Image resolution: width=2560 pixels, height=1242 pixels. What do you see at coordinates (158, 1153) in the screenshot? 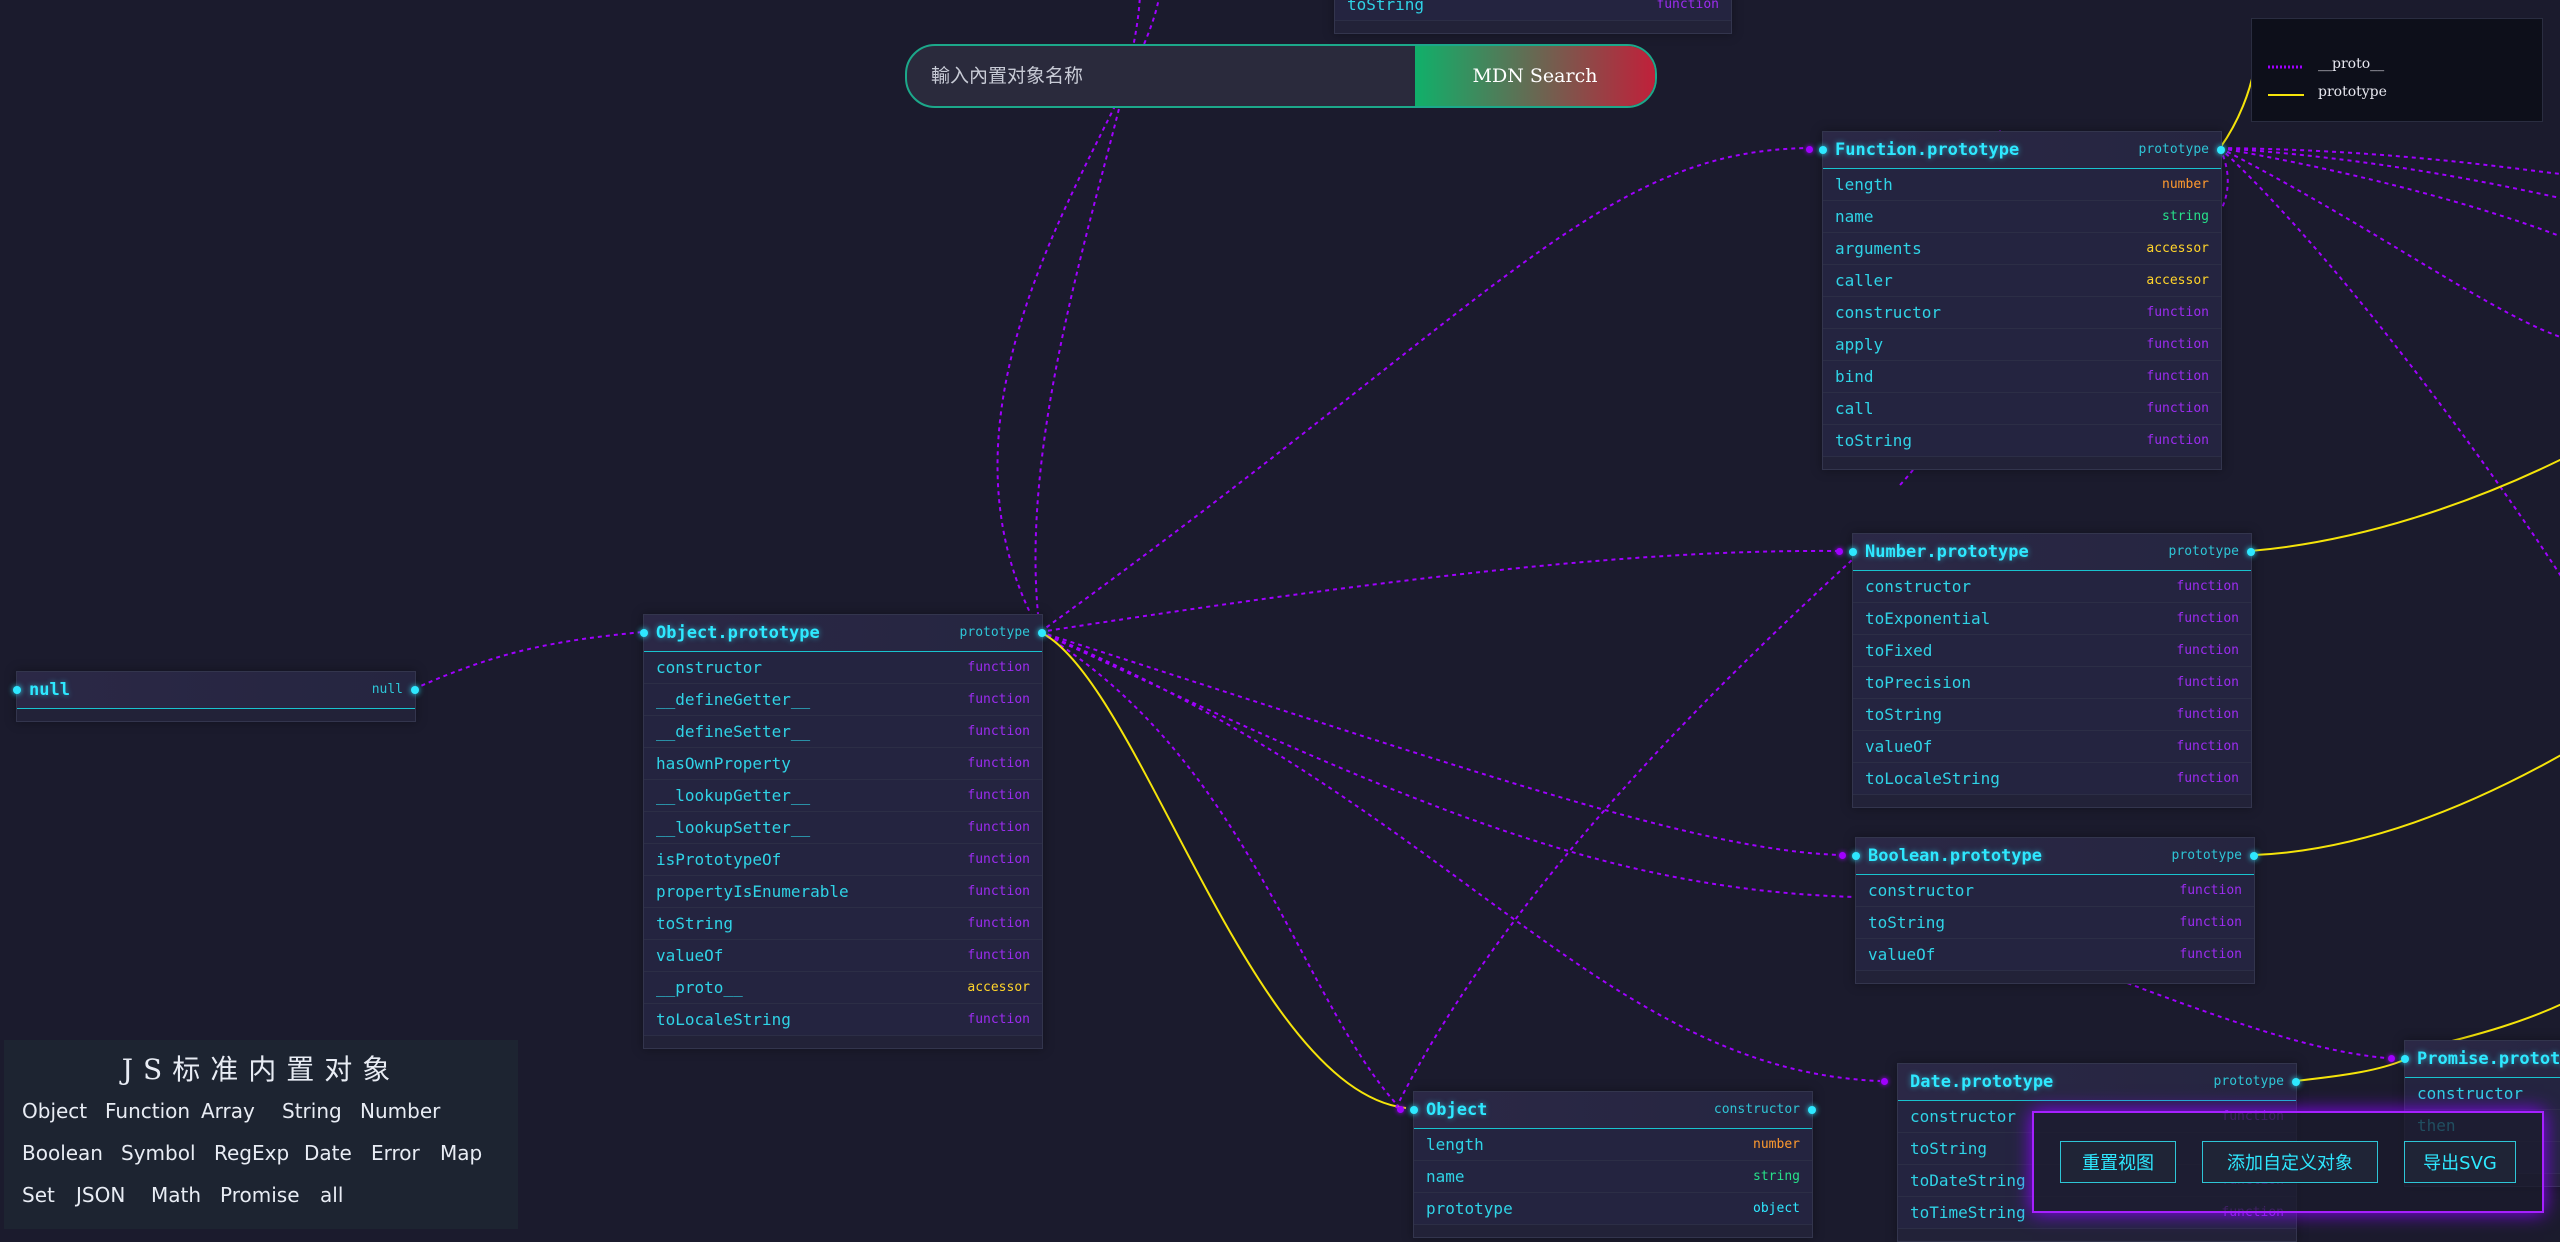
I see `builtin-item-symbol: Symbol` at bounding box center [158, 1153].